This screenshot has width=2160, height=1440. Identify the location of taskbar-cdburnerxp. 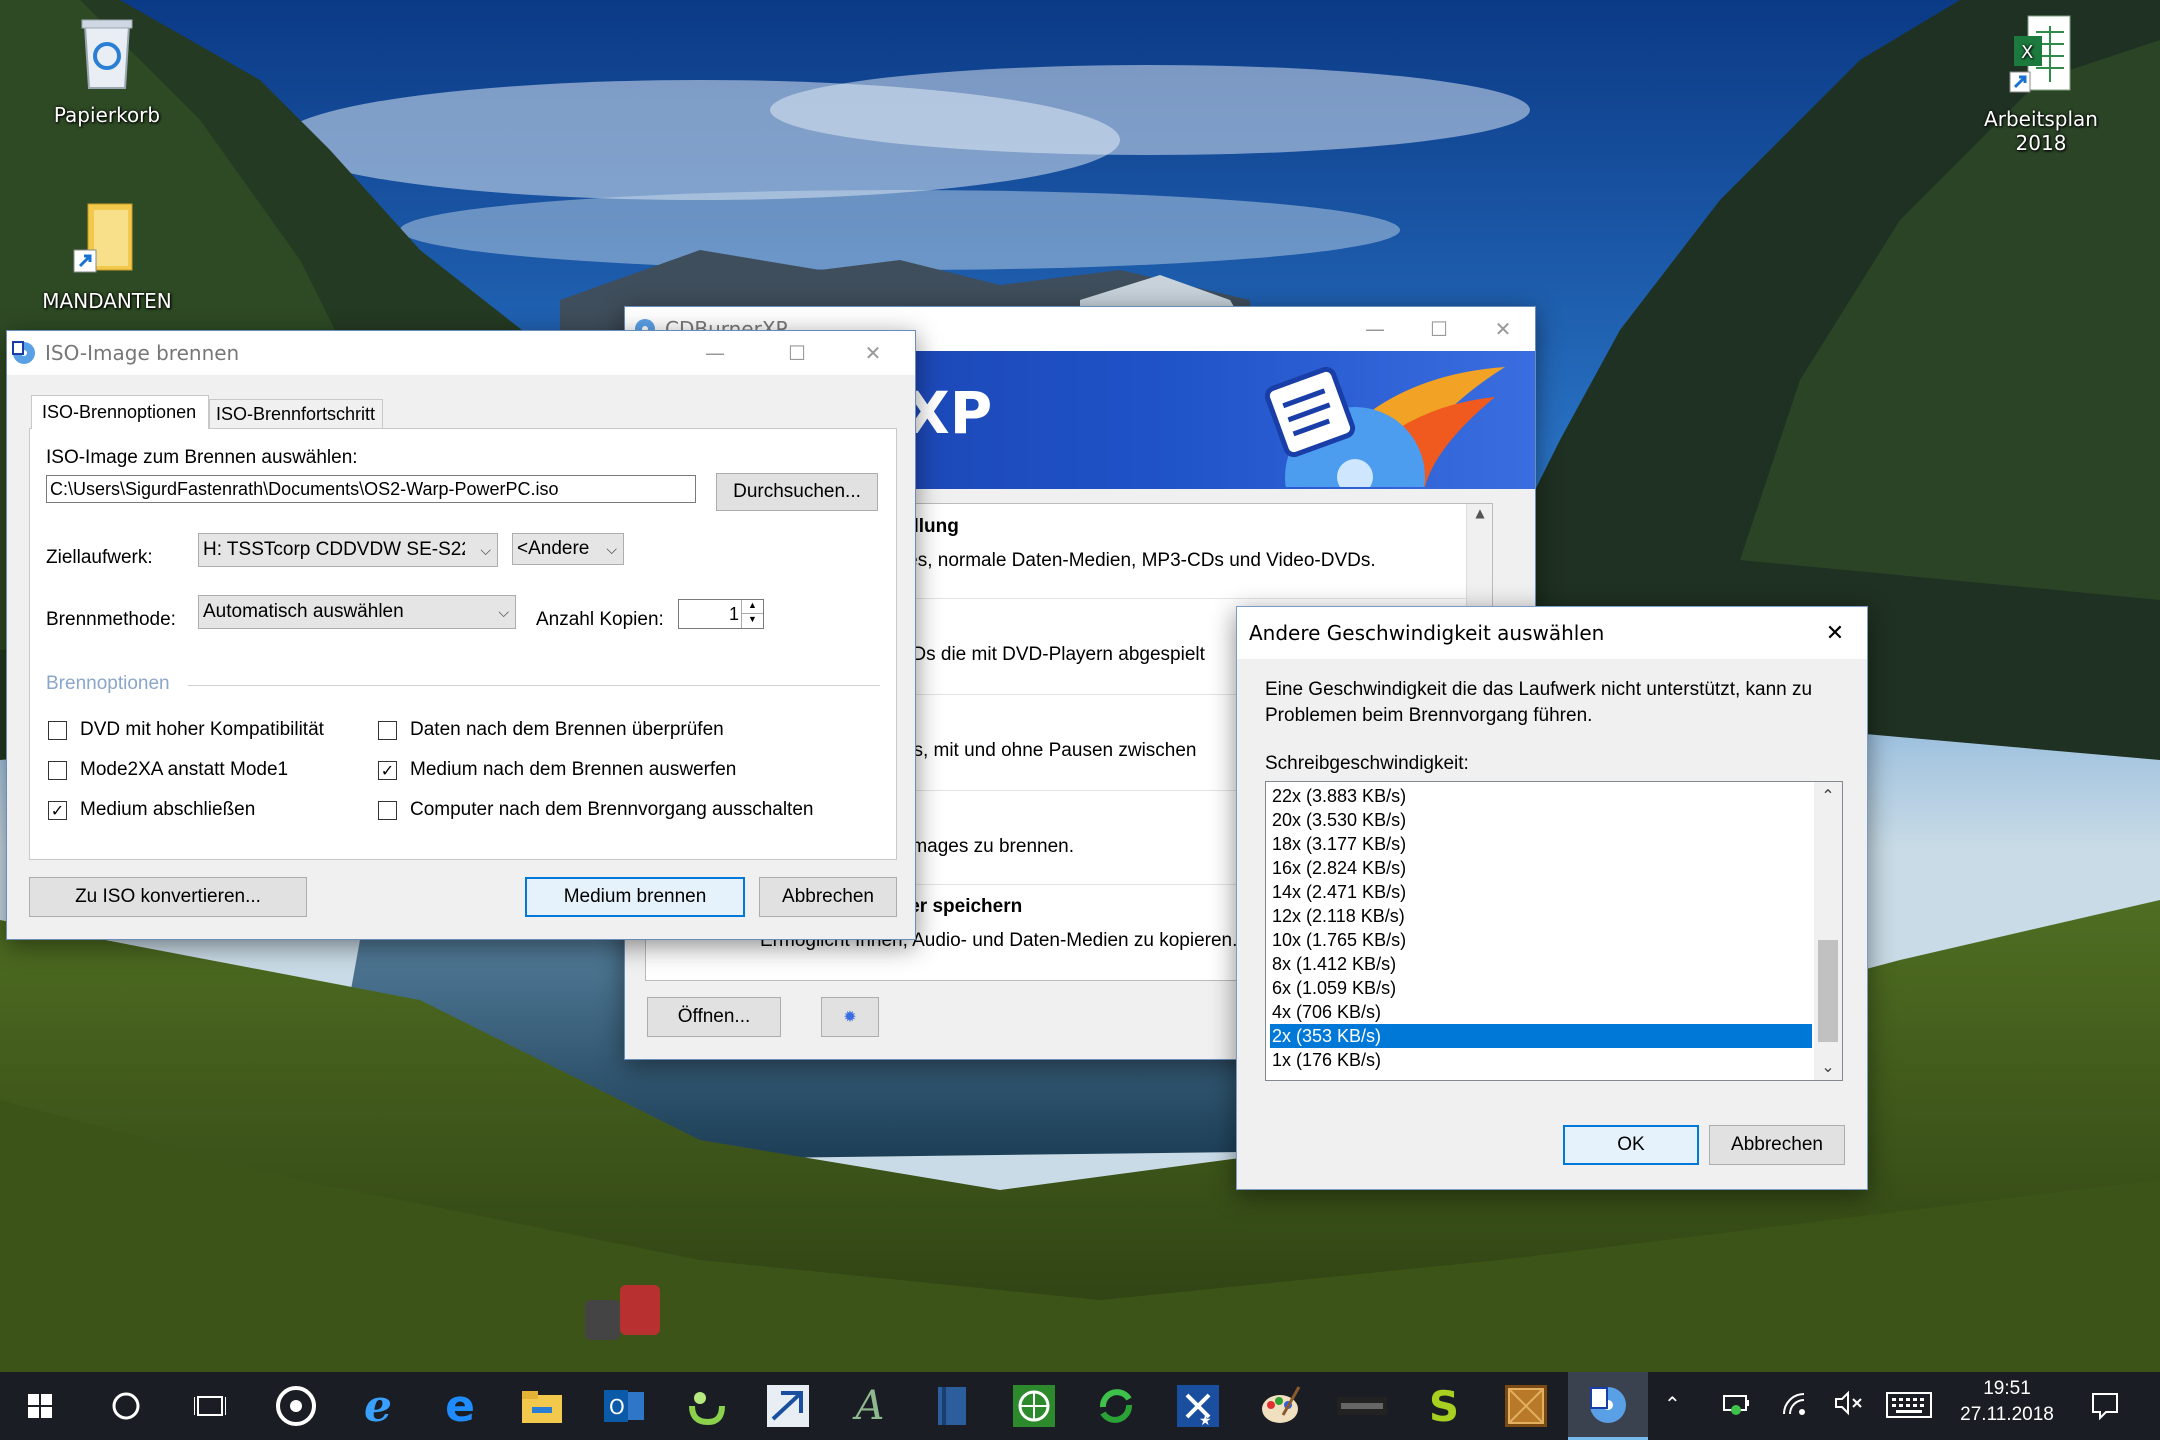
(1608, 1406).